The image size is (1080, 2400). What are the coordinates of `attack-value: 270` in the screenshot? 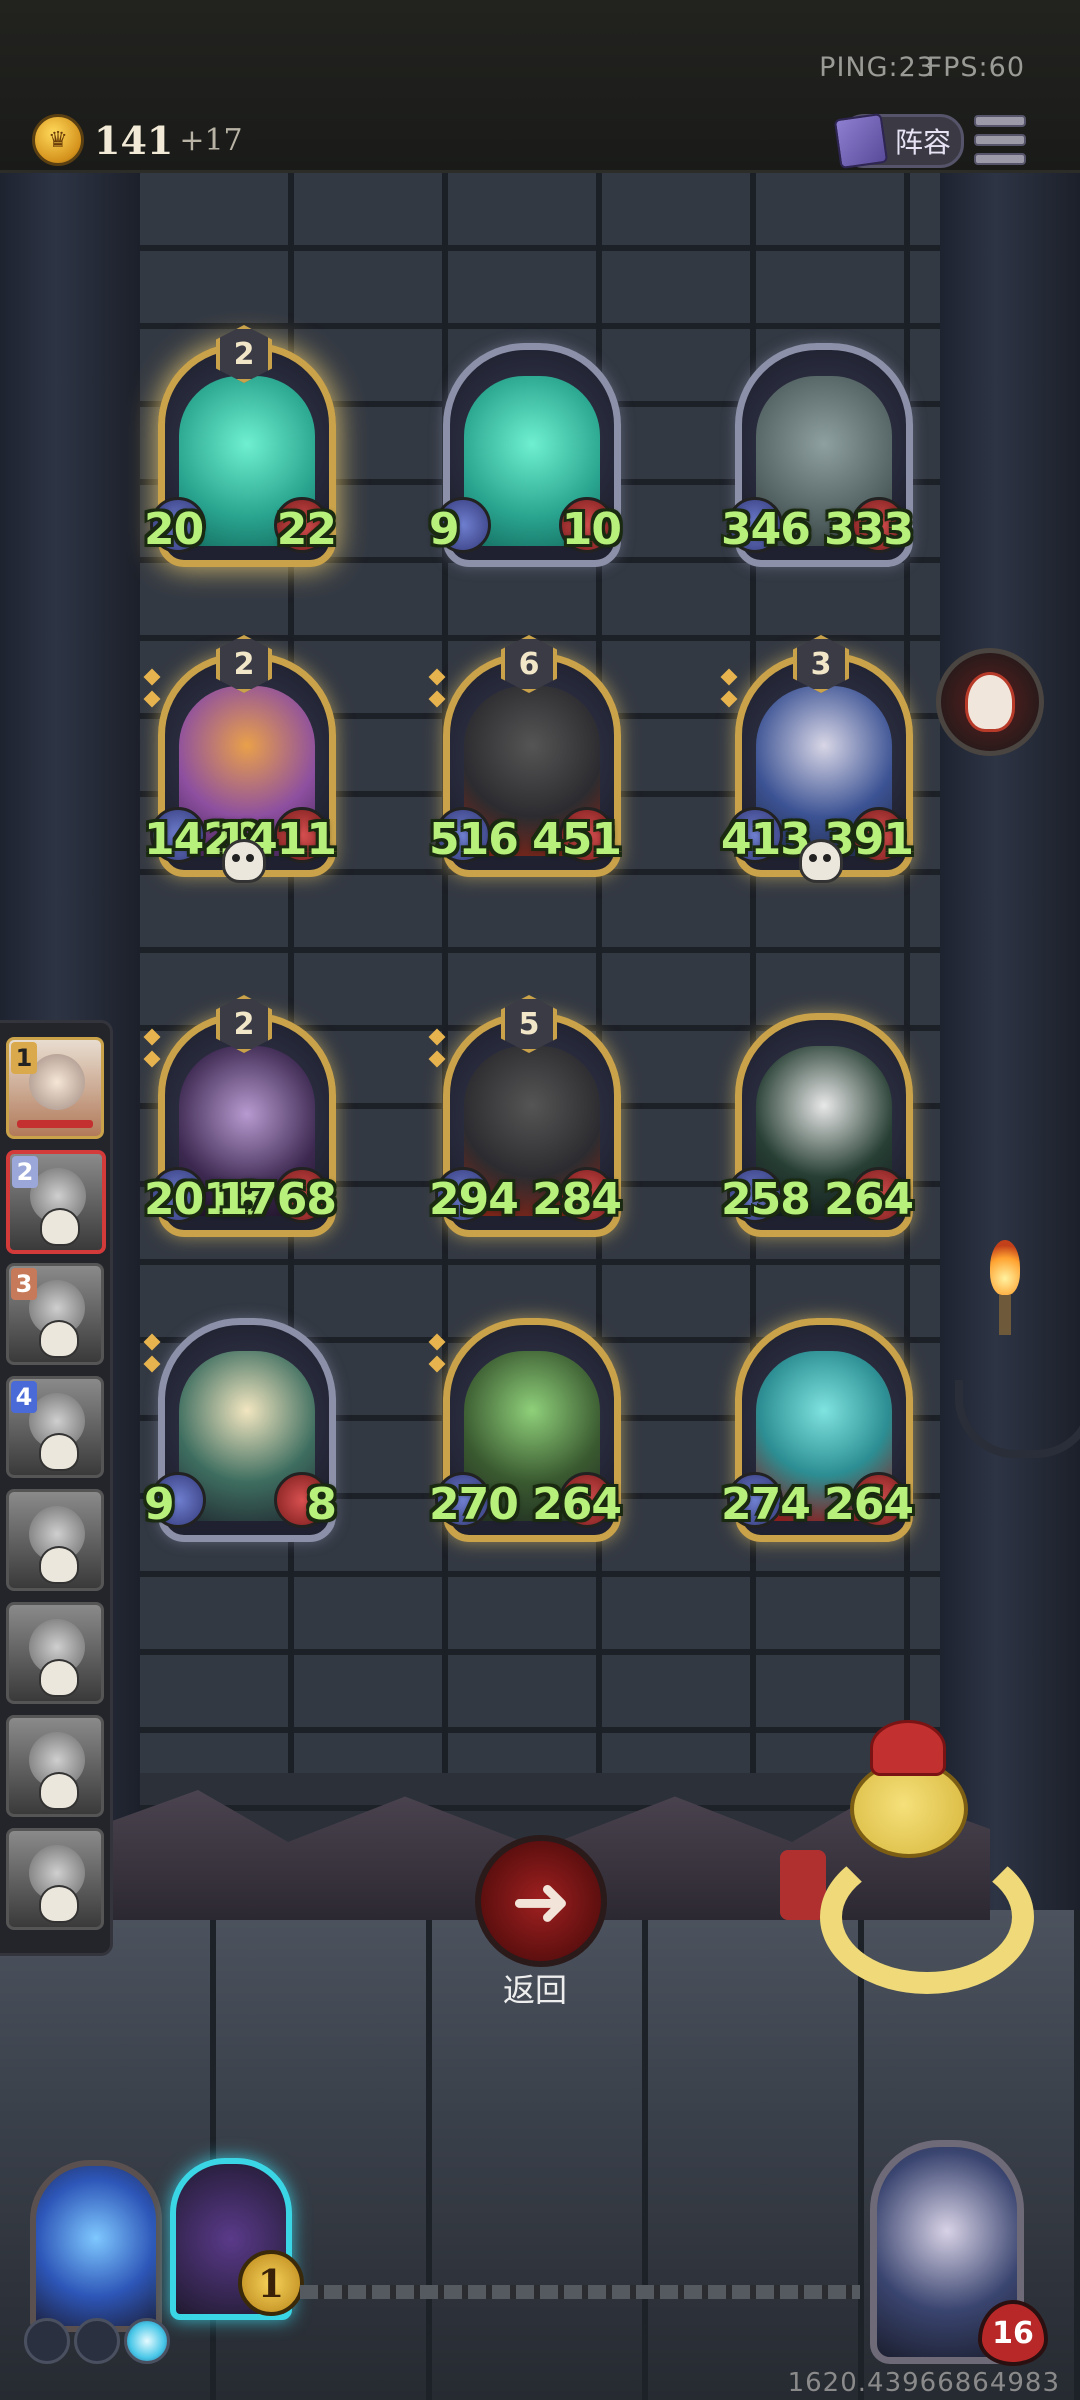 It's located at (474, 1504).